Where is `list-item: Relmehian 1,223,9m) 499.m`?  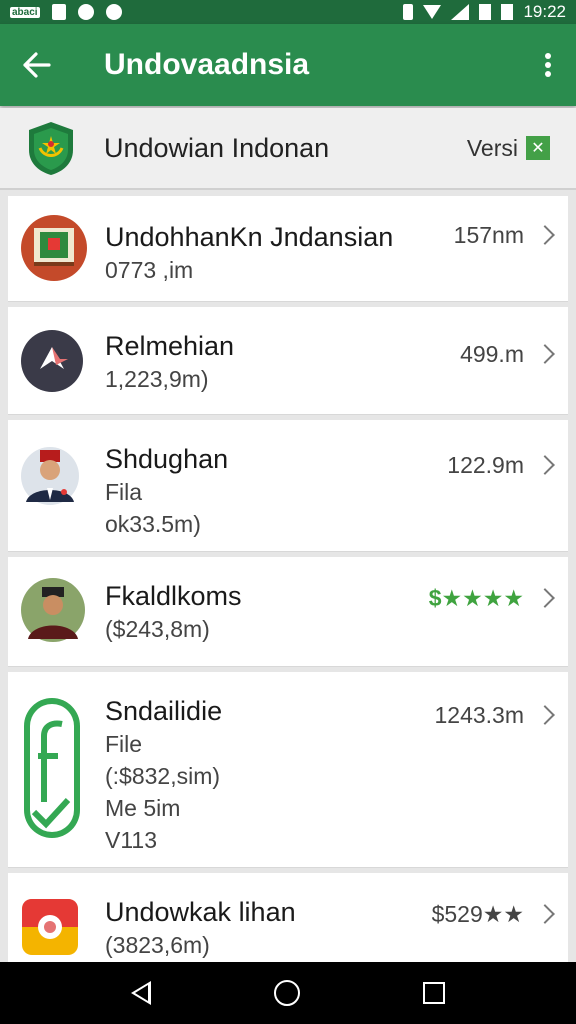
list-item: Relmehian 1,223,9m) 499.m is located at coordinates (288, 361).